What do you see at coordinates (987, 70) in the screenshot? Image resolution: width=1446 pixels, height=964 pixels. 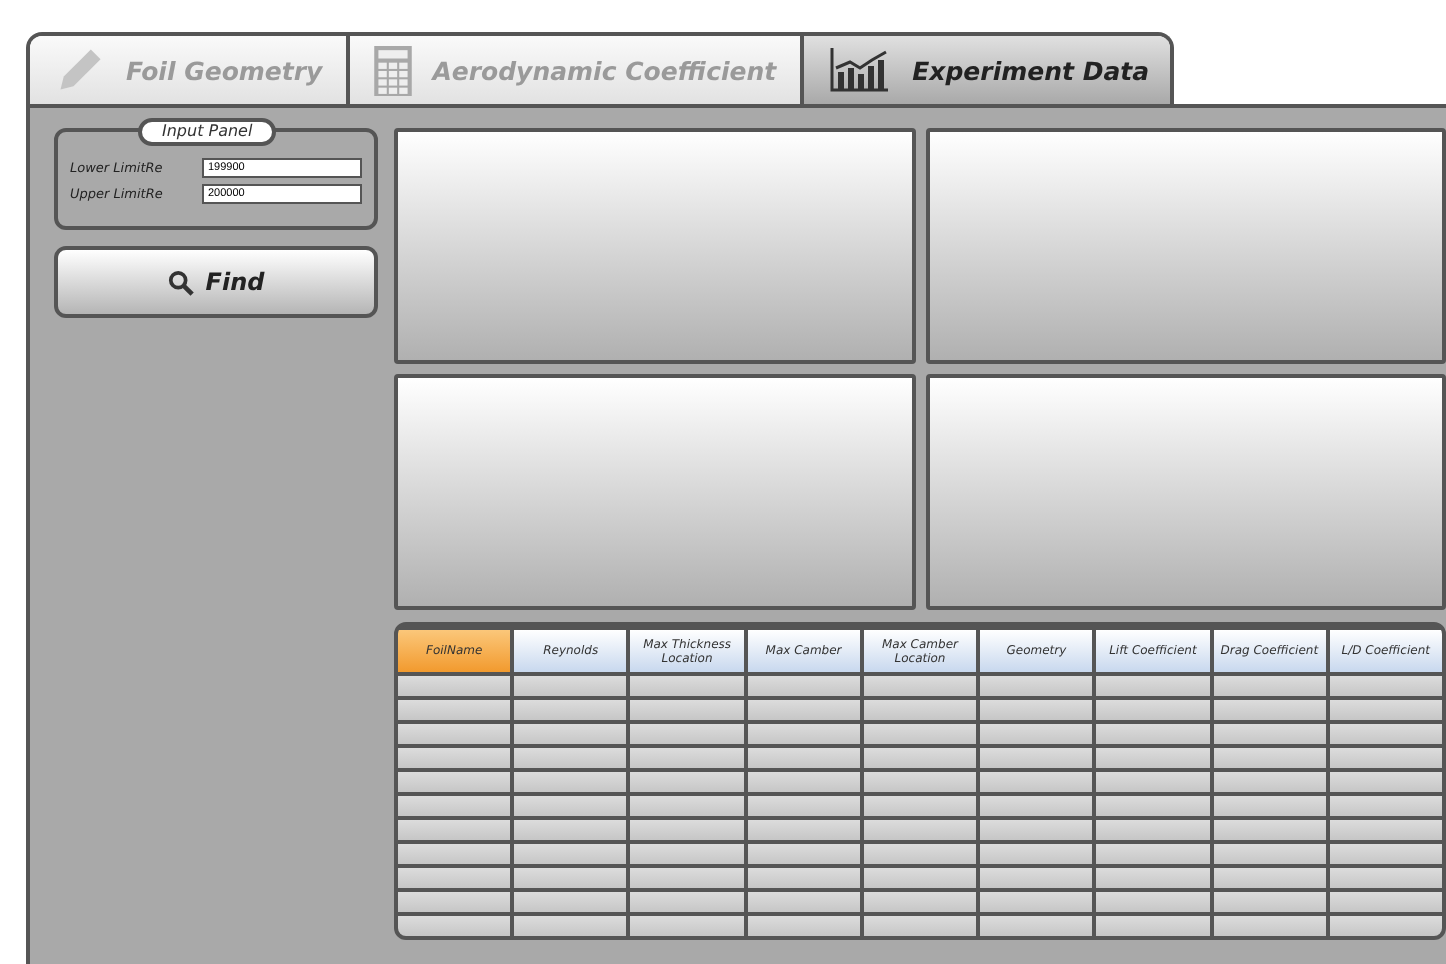 I see `tab: Experiment Data` at bounding box center [987, 70].